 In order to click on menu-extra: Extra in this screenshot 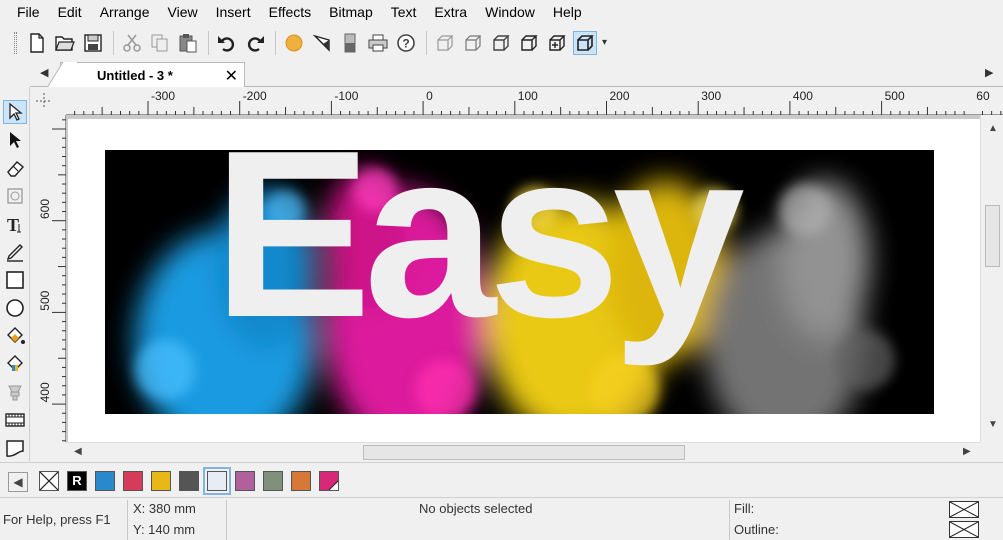, I will do `click(450, 12)`.